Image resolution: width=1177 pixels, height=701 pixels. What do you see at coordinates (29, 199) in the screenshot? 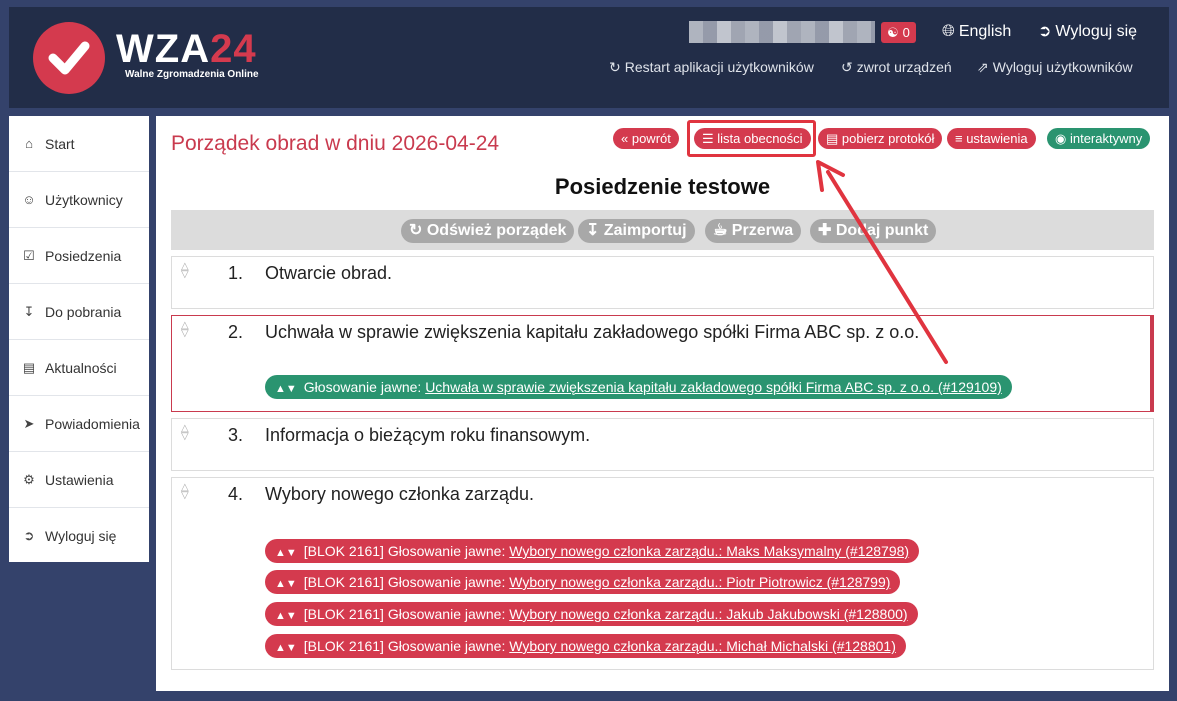
I see `users-icon: ☺` at bounding box center [29, 199].